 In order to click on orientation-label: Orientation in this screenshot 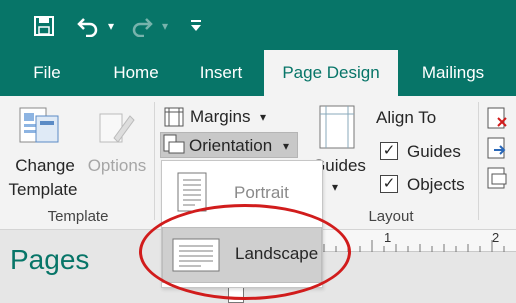, I will do `click(231, 145)`.